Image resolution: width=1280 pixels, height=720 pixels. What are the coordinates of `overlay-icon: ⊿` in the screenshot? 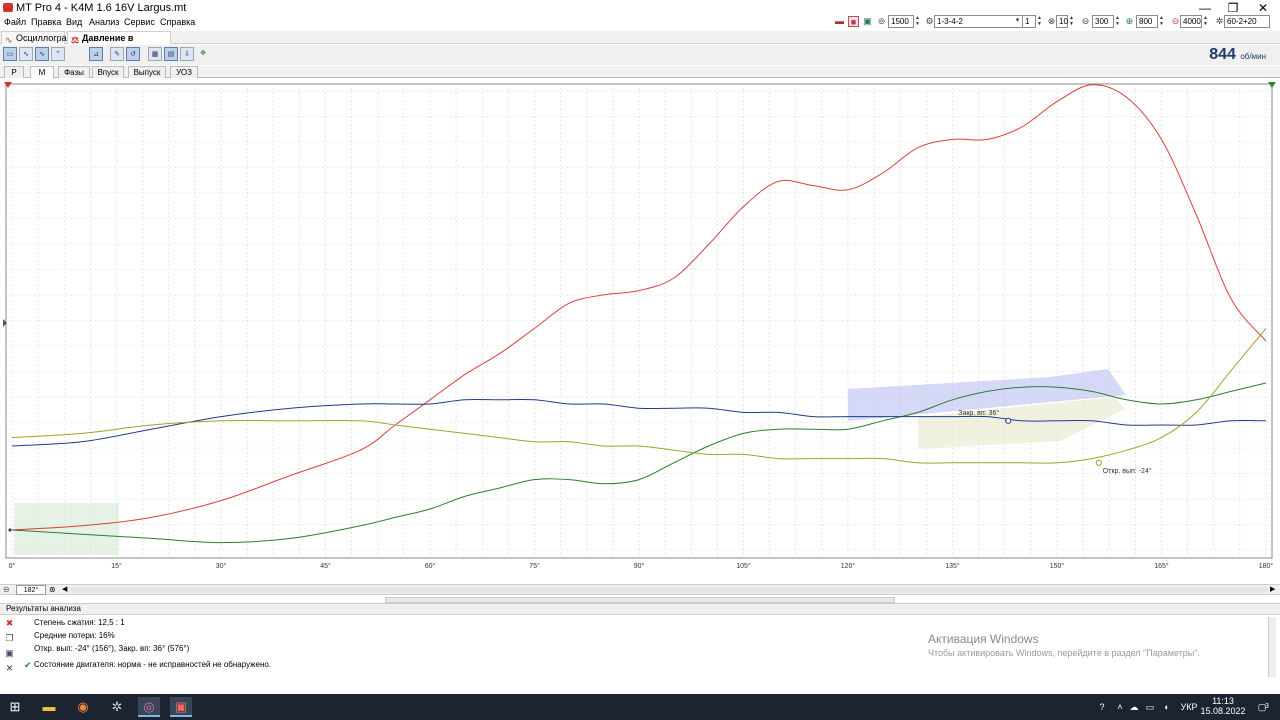 It's located at (96, 54).